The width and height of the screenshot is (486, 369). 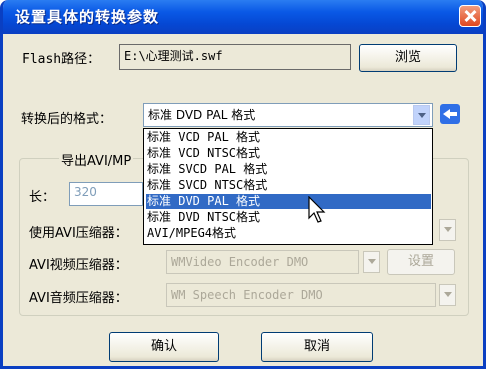 I want to click on flash-path-field: E:\心理测试.swf, so click(x=235, y=57).